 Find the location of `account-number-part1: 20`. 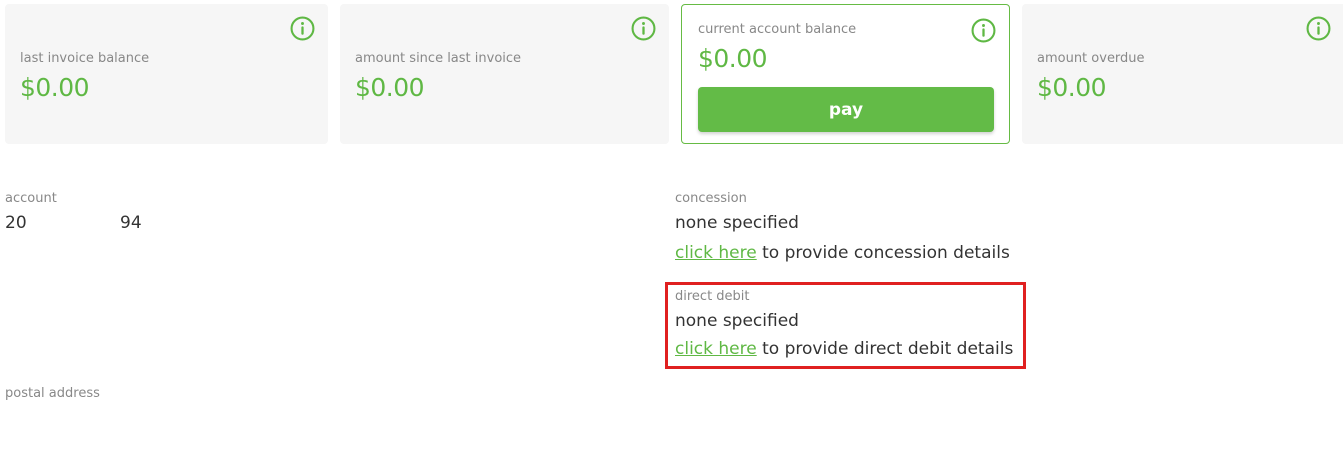

account-number-part1: 20 is located at coordinates (16, 223).